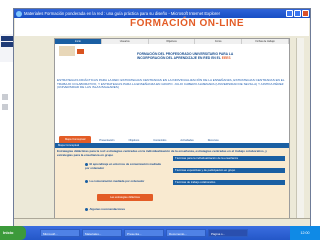 The width and height of the screenshot is (320, 240). Describe the element at coordinates (75, 139) in the screenshot. I see `tab-mapa-conceptual: Mapa Conceptual` at that location.